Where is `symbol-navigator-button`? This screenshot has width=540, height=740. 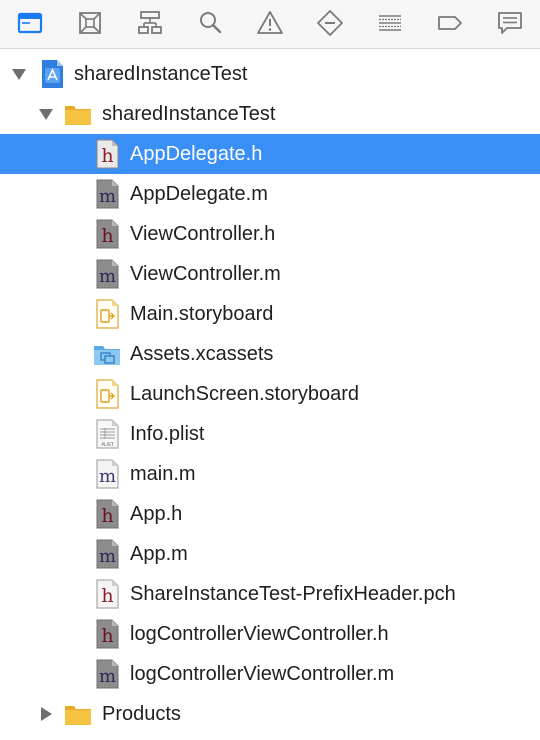
symbol-navigator-button is located at coordinates (150, 23).